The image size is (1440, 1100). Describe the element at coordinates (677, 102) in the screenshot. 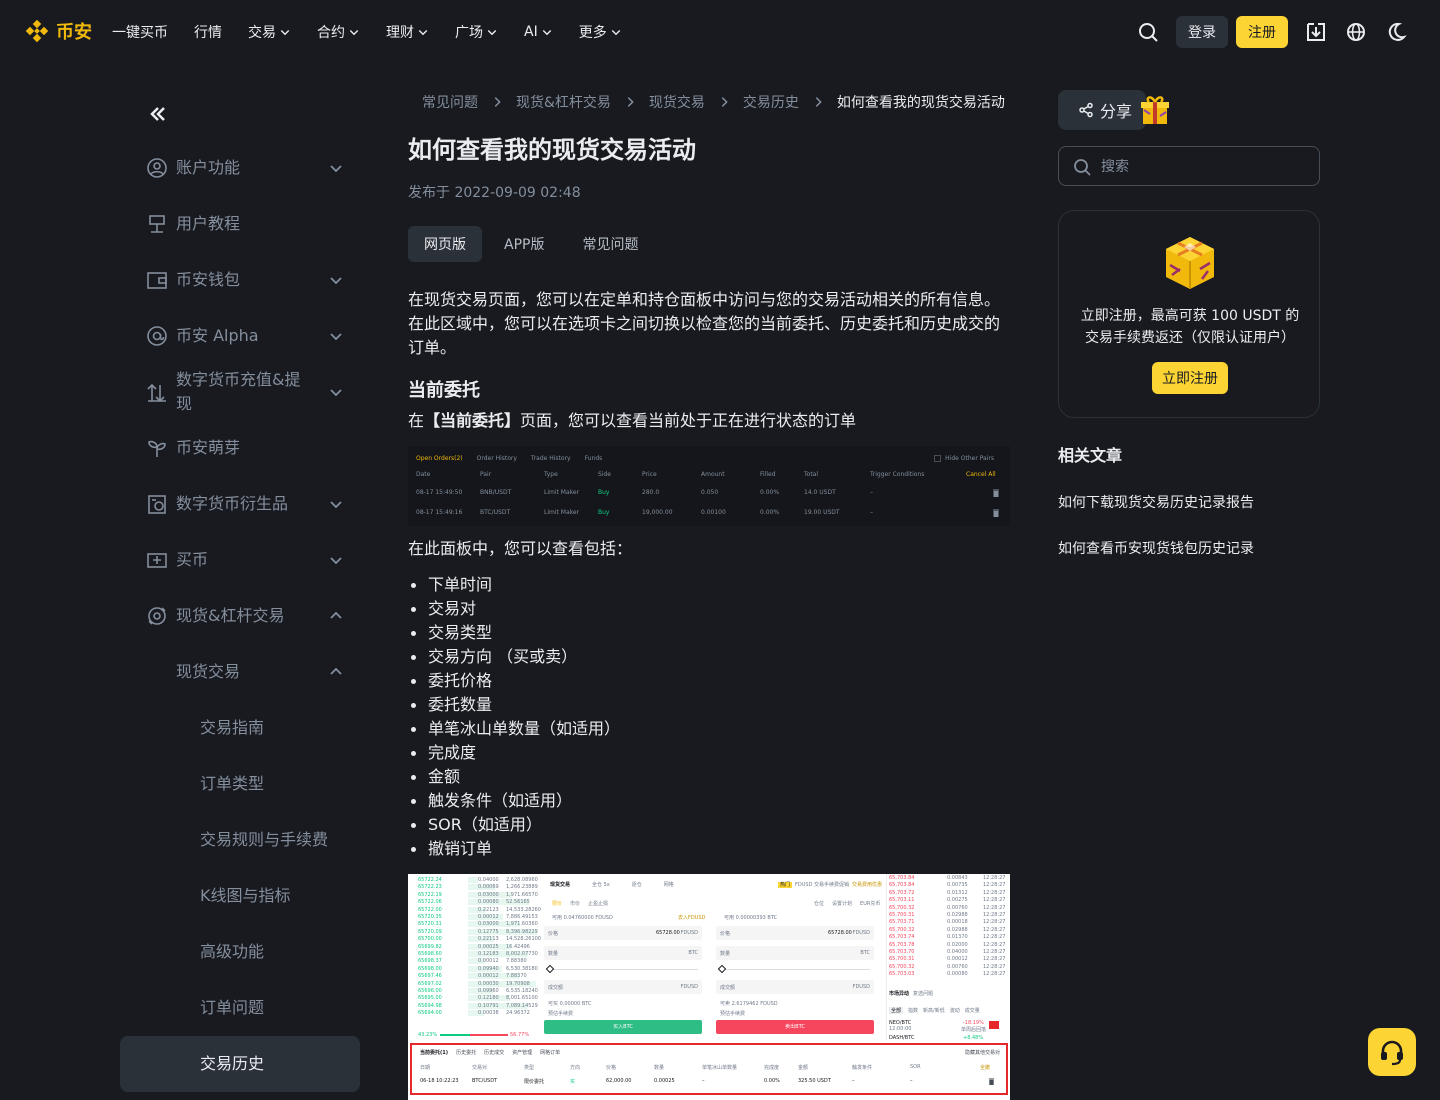

I see `breadcrumb-item-2: 现货交易` at that location.